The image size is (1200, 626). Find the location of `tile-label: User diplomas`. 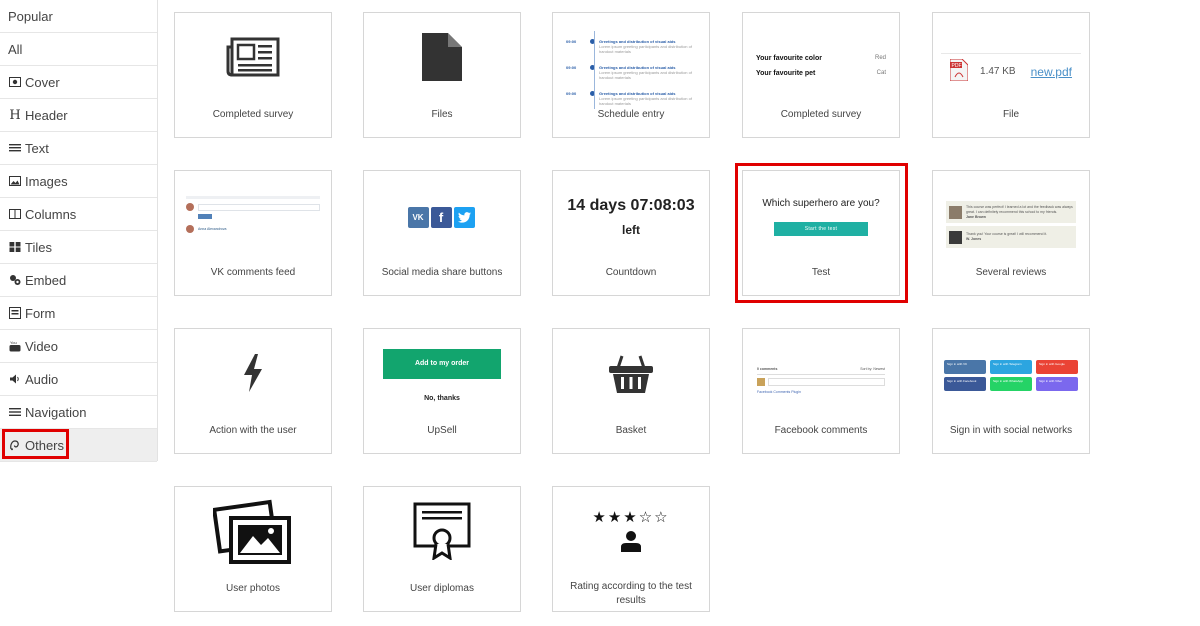

tile-label: User diplomas is located at coordinates (442, 588).